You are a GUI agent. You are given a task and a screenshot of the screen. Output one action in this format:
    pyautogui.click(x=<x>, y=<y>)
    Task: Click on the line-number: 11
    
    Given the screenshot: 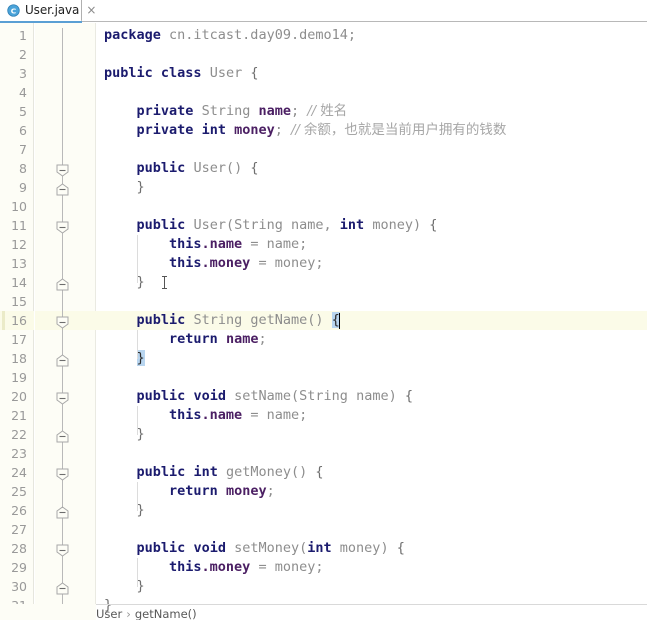 What is the action you would take?
    pyautogui.click(x=19, y=225)
    